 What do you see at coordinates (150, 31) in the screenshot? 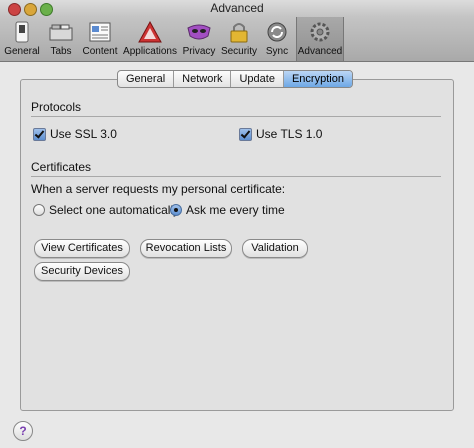
I see `applications-icon` at bounding box center [150, 31].